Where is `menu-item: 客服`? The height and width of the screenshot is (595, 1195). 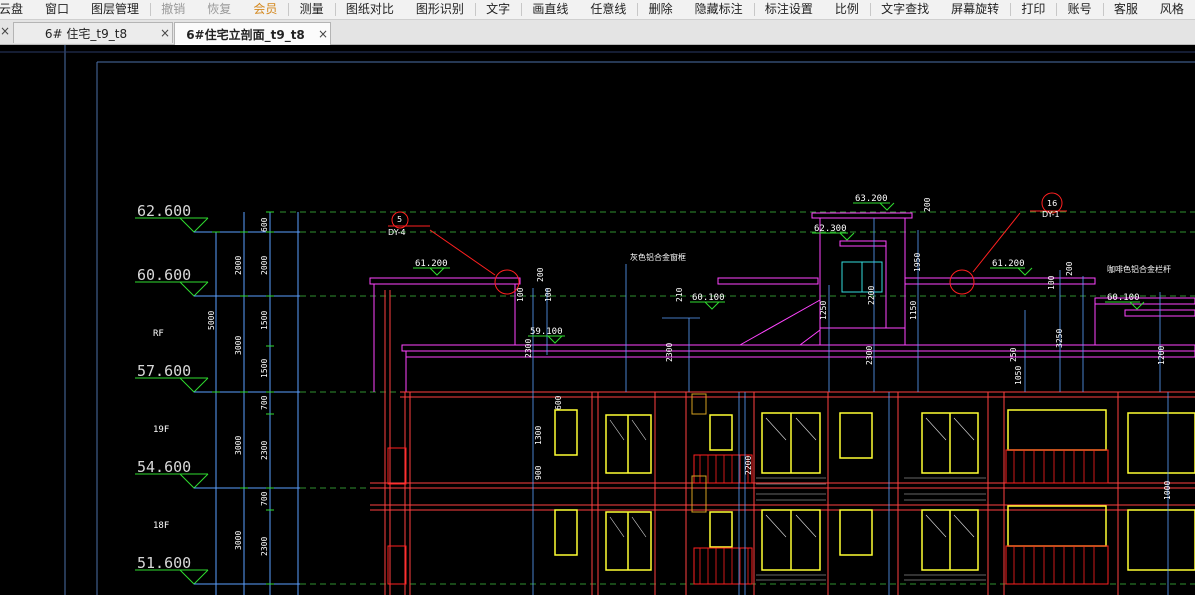 menu-item: 客服 is located at coordinates (1126, 9).